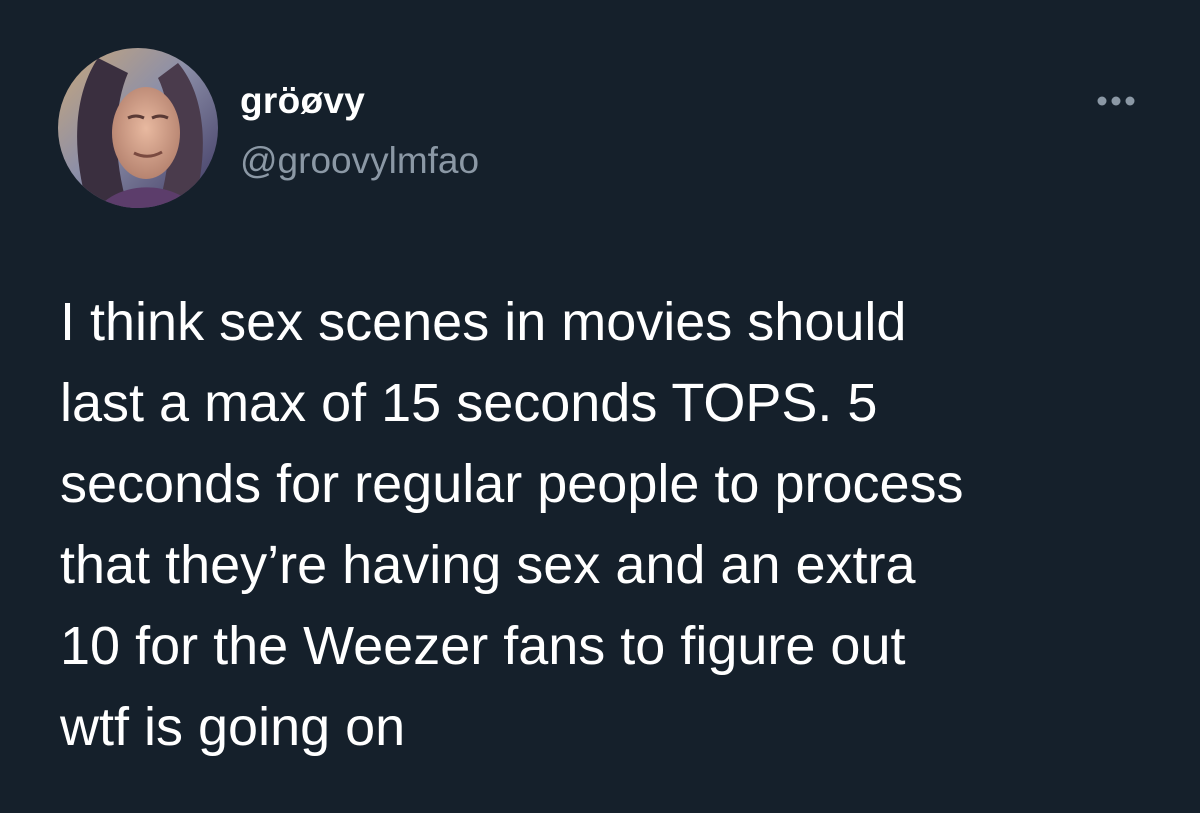 This screenshot has width=1200, height=813. Describe the element at coordinates (483, 646) in the screenshot. I see `tweet-text-line: 10 for the Weezer fans to figure out` at that location.